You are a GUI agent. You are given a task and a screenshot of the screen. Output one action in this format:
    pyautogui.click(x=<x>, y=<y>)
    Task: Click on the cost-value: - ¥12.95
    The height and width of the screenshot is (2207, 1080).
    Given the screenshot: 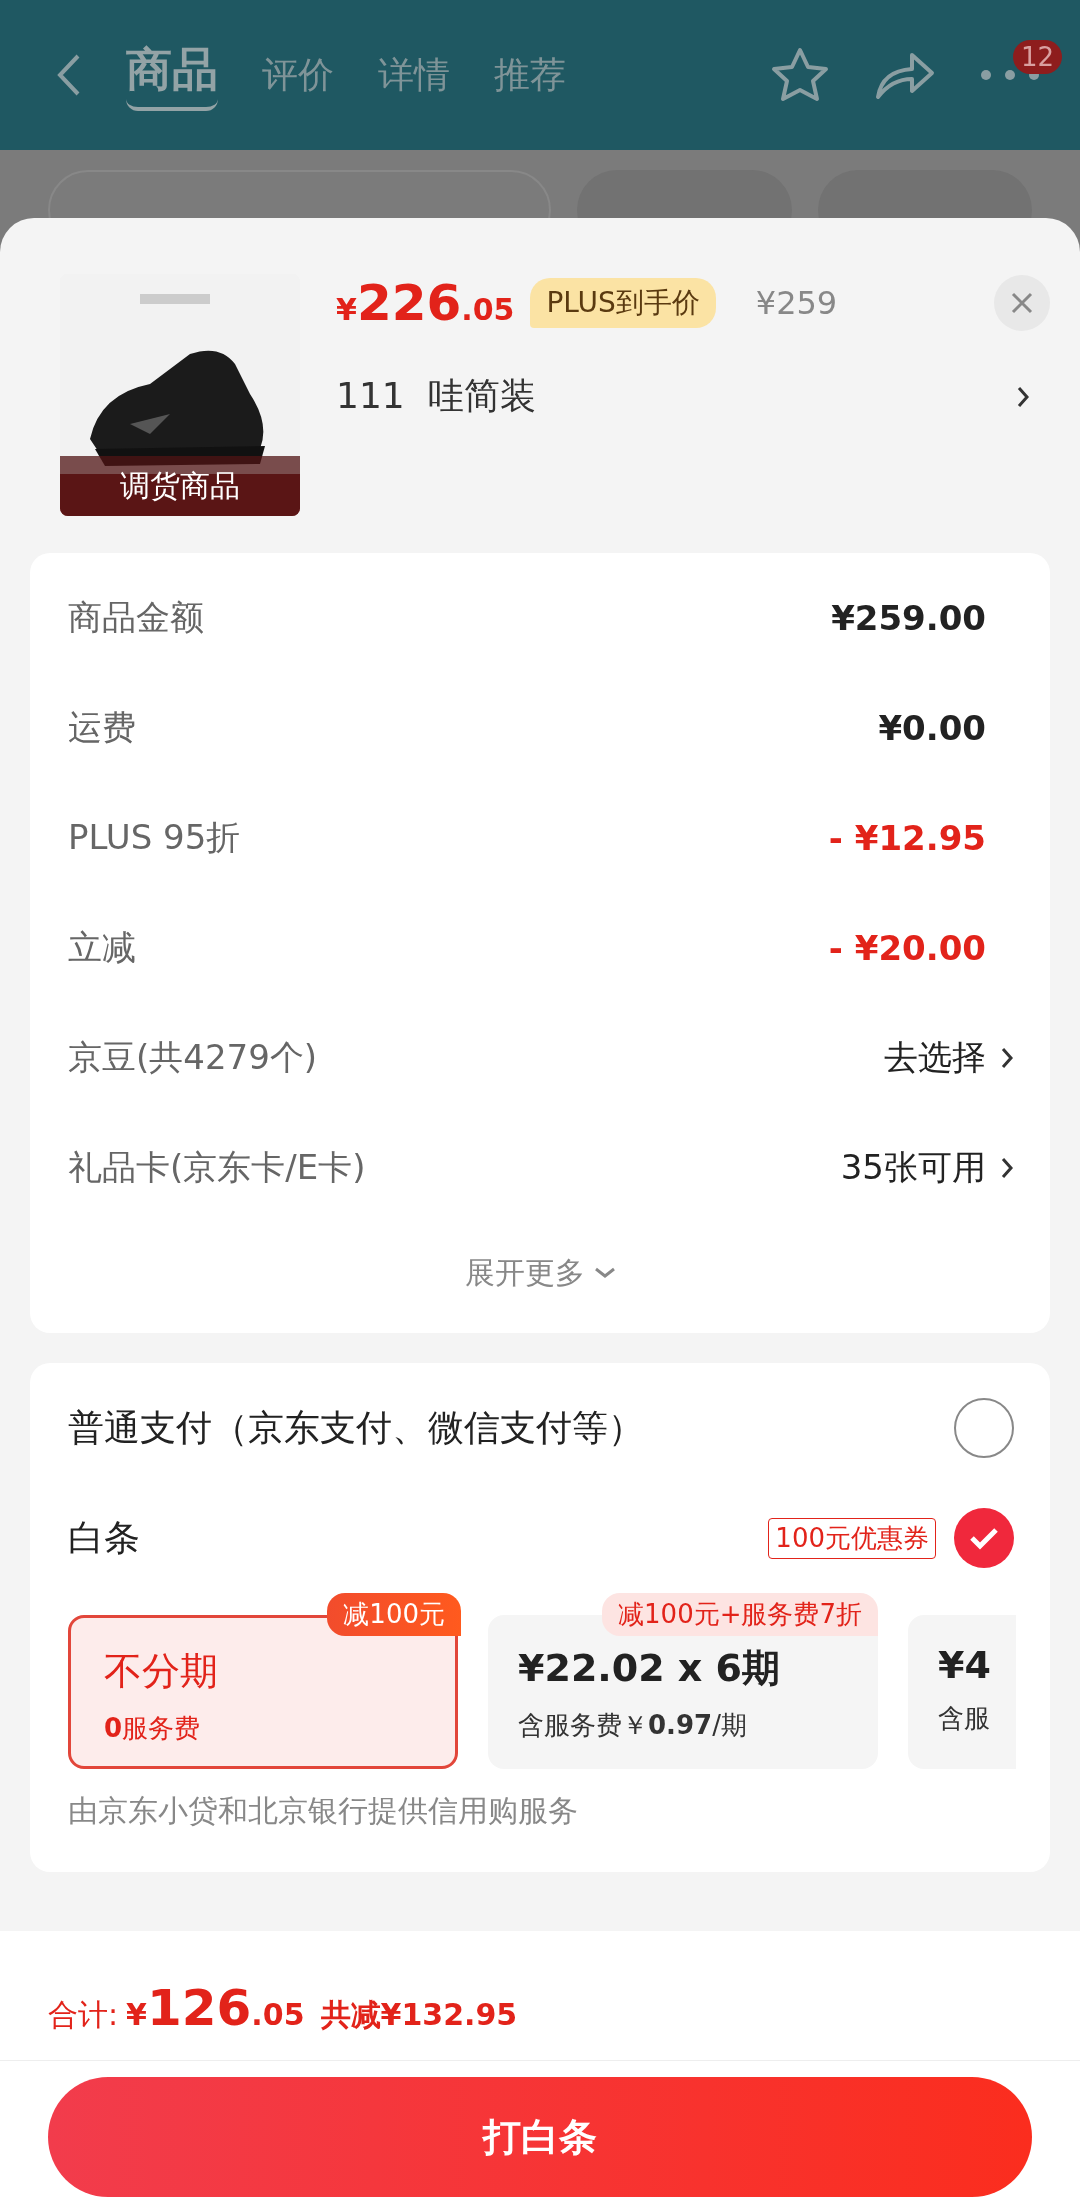 What is the action you would take?
    pyautogui.click(x=907, y=838)
    